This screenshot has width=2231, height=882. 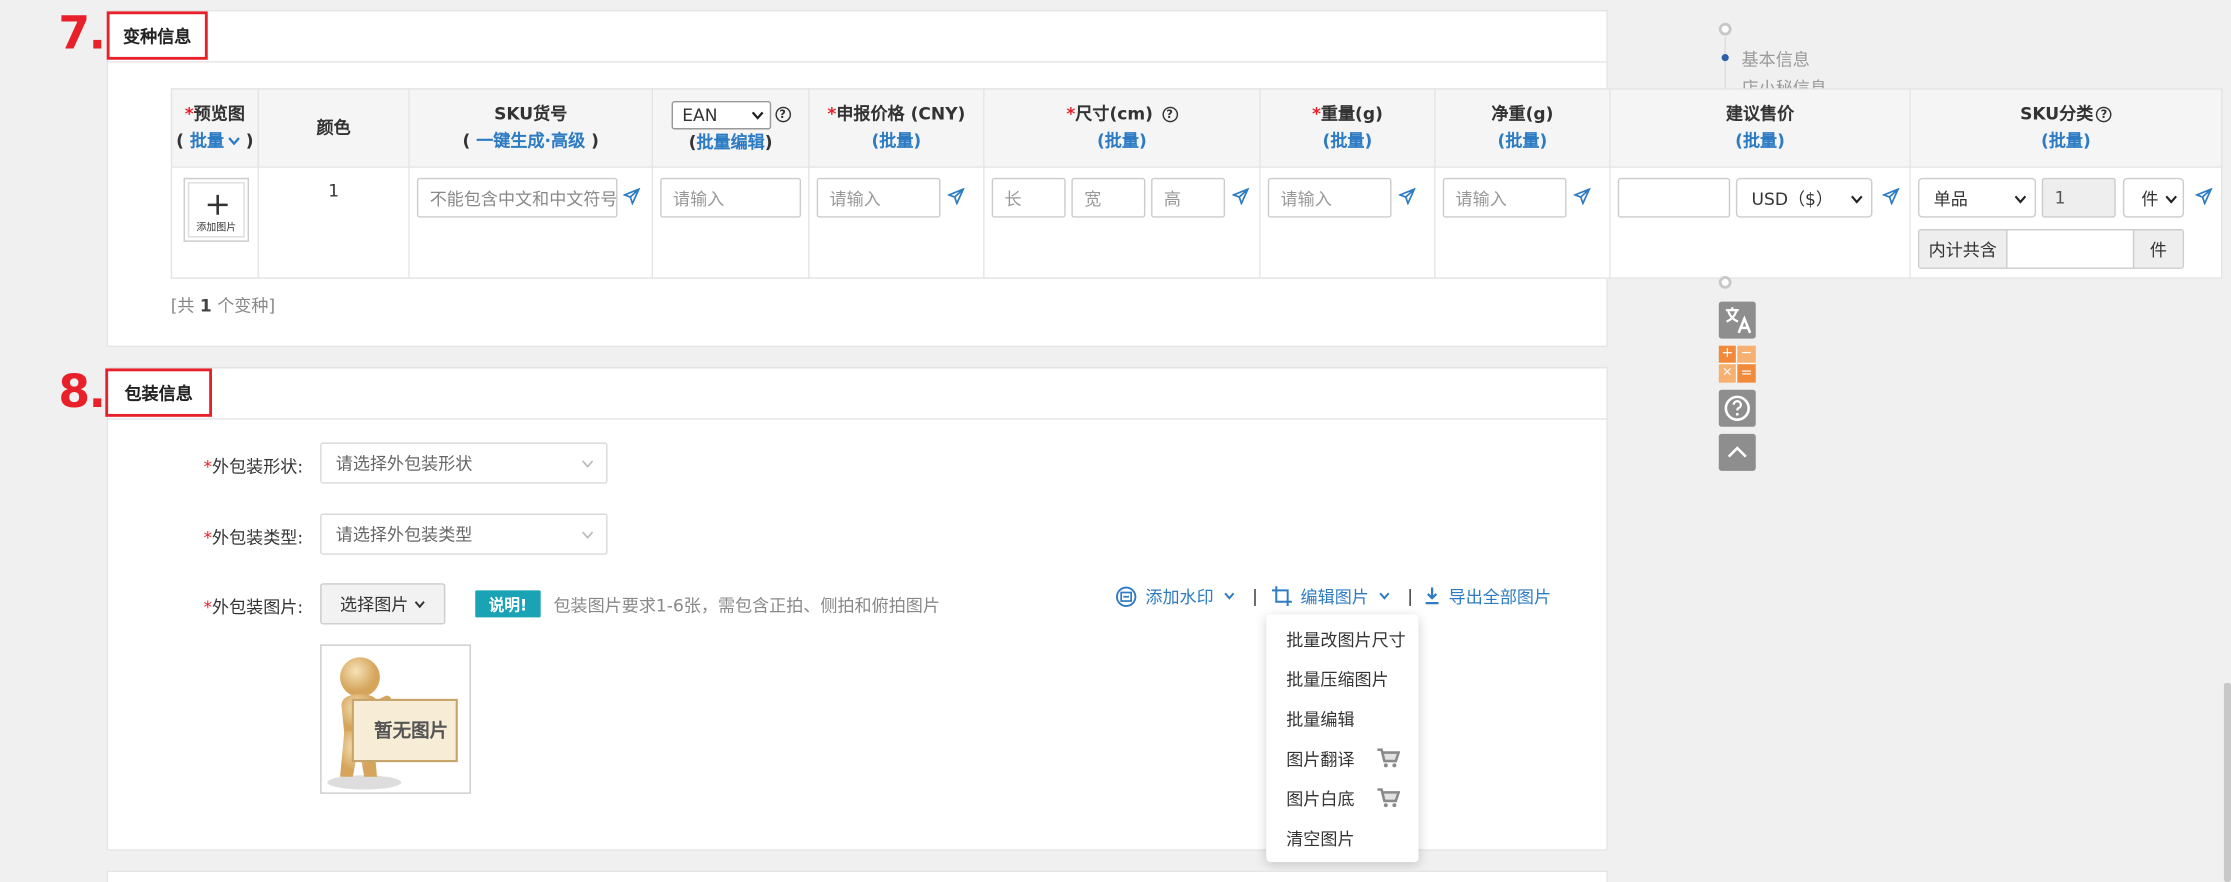 I want to click on sku-qty-input: 1, so click(x=2078, y=197).